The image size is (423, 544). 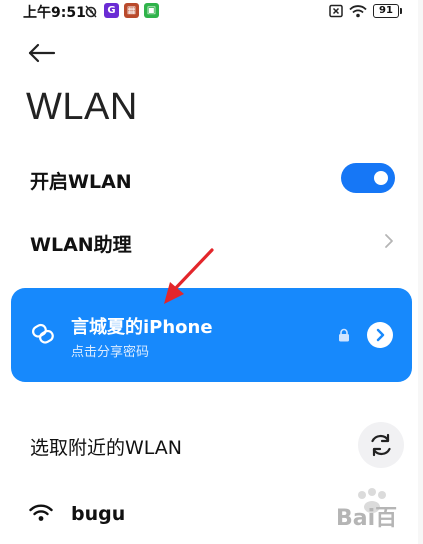 I want to click on nearby-wlan-label: 选取附近的WLAN, so click(x=106, y=448).